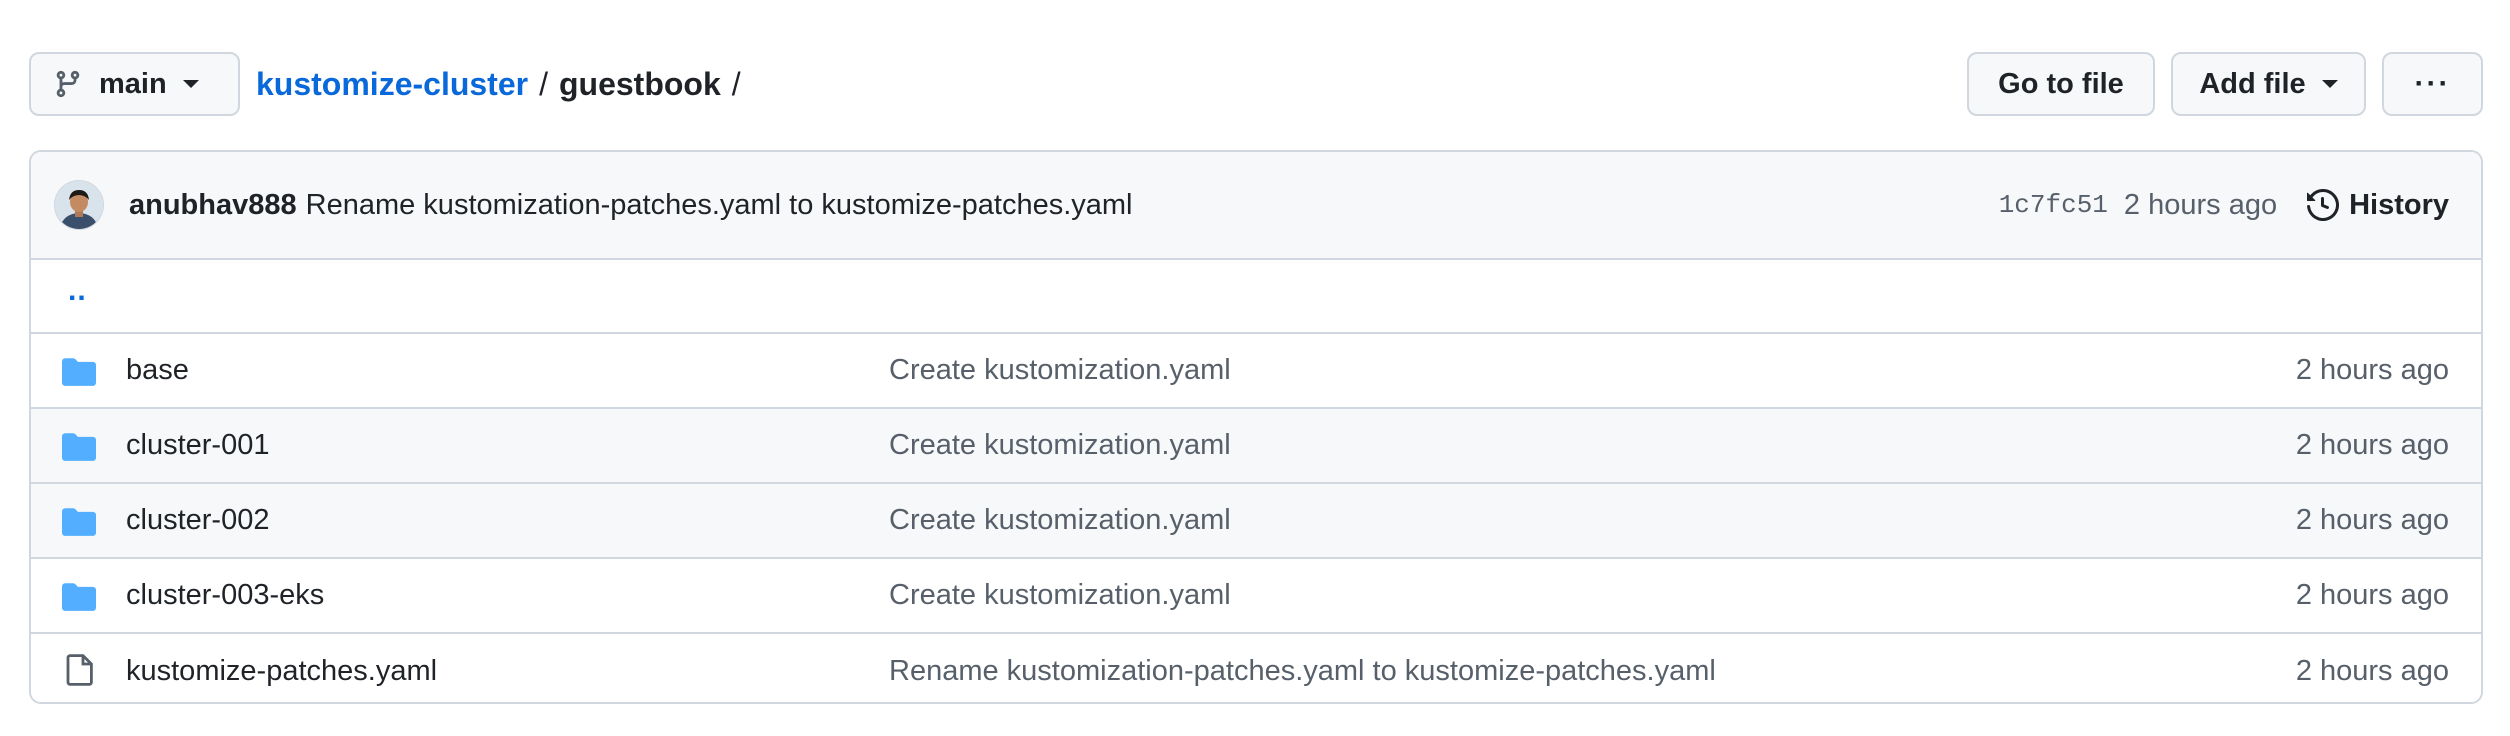 Image resolution: width=2510 pixels, height=736 pixels. I want to click on file-name-link: base, so click(157, 370).